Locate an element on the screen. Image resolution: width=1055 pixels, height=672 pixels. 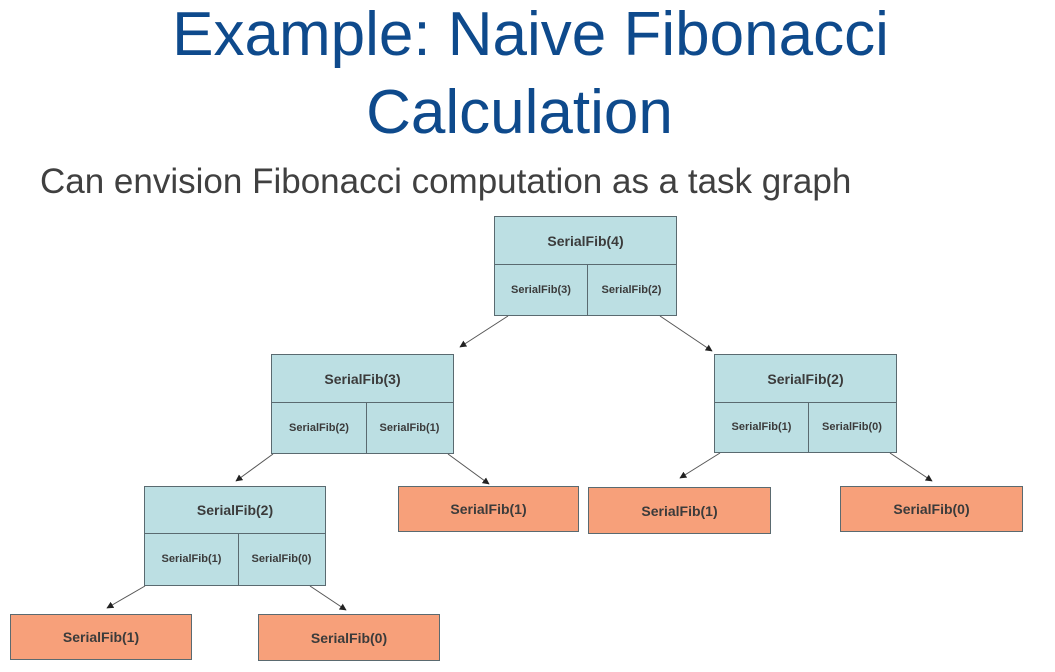
edge-fib2-left-to-leaf-fib1-c is located at coordinates (126, 597).